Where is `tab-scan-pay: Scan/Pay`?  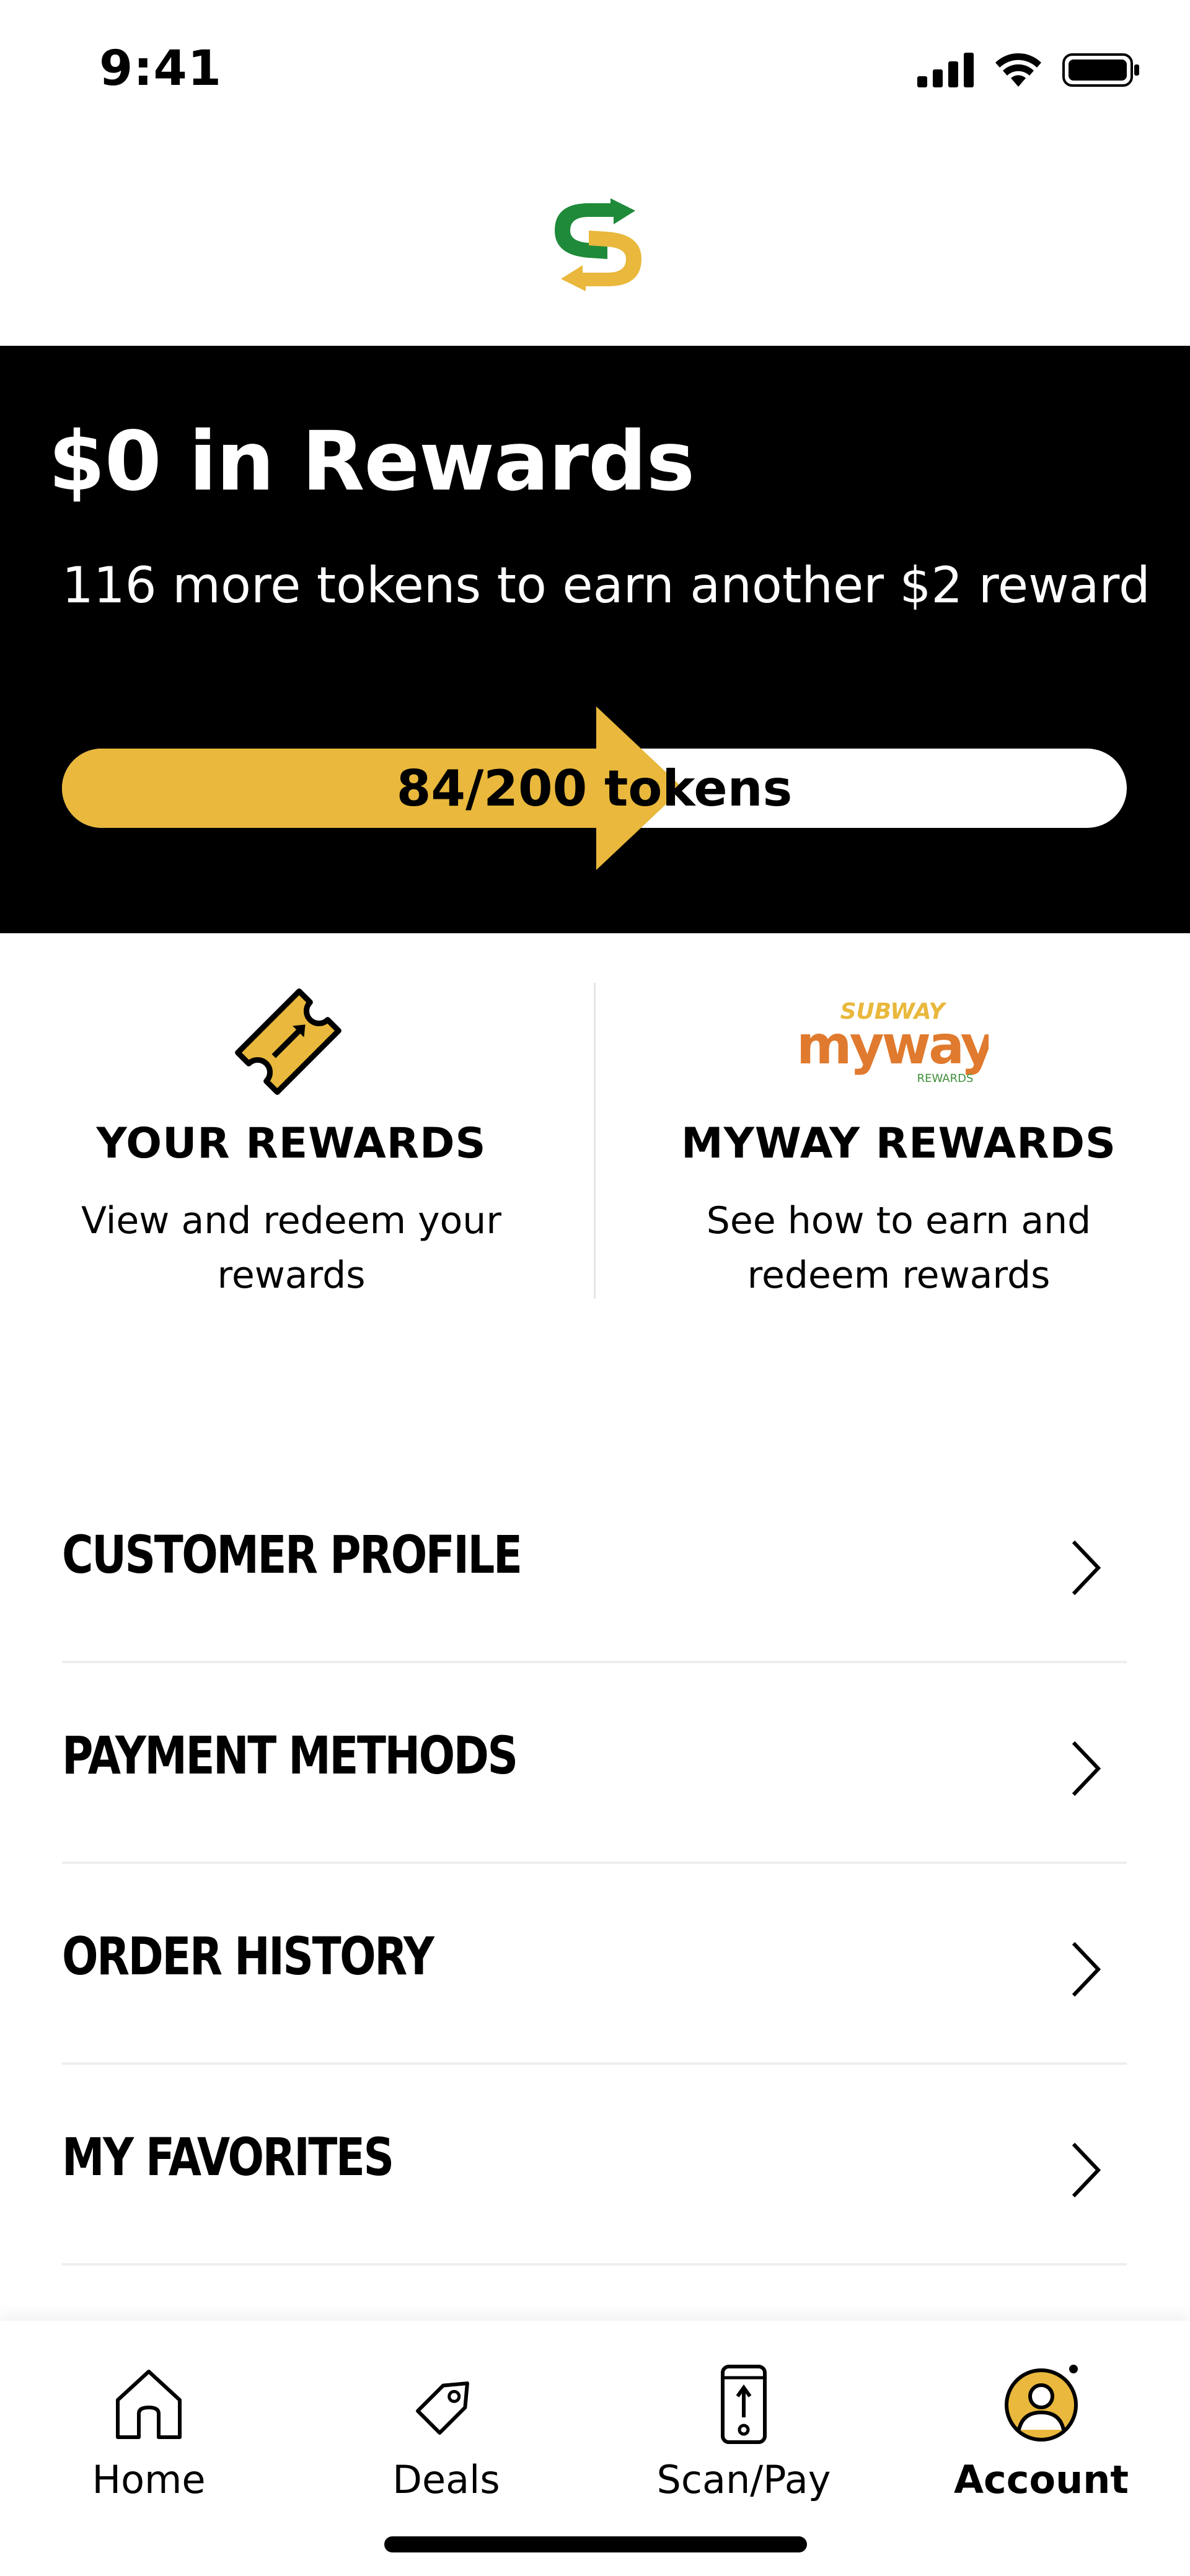 tab-scan-pay: Scan/Pay is located at coordinates (743, 2424).